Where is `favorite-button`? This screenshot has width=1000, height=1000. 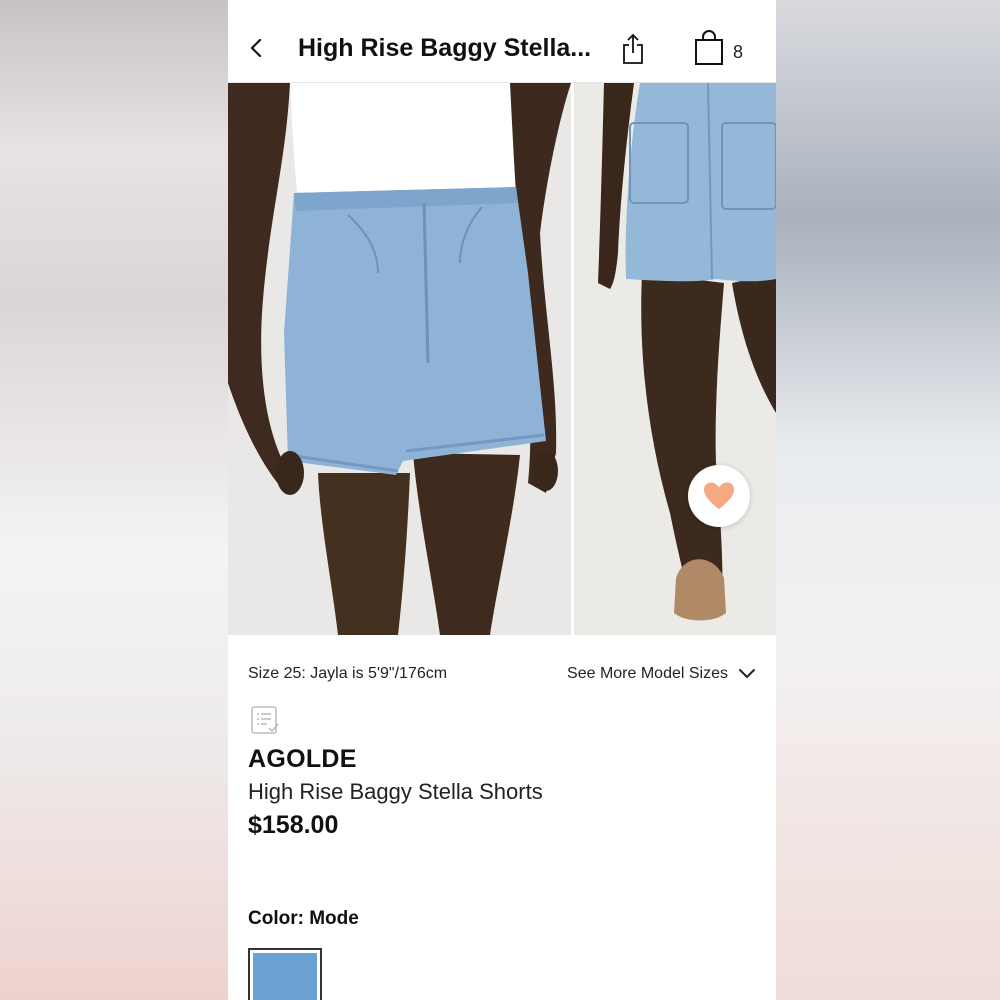
favorite-button is located at coordinates (719, 496).